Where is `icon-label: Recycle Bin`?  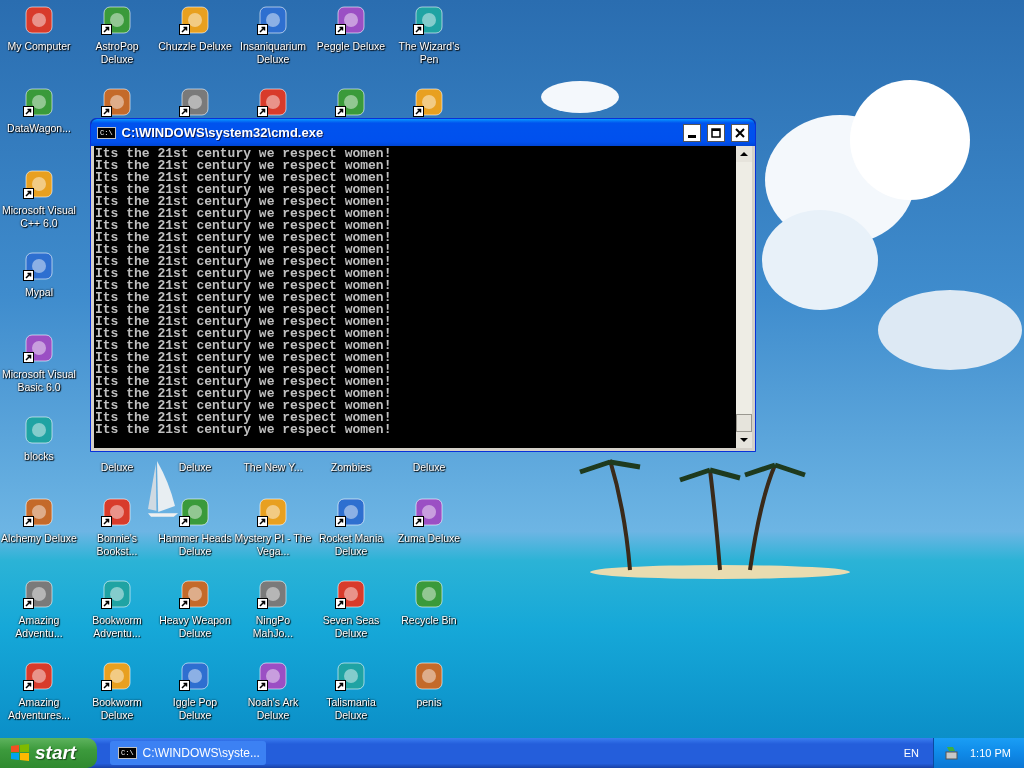
icon-label: Recycle Bin is located at coordinates (429, 620).